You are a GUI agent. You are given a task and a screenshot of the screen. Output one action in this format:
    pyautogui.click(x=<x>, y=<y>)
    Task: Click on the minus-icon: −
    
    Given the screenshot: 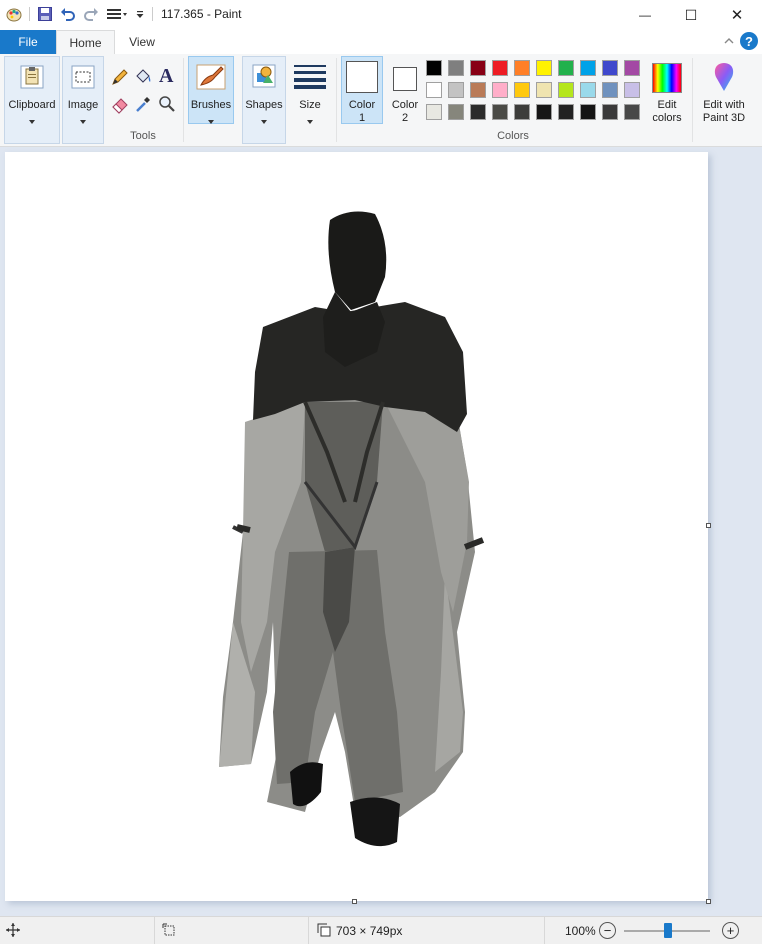 What is the action you would take?
    pyautogui.click(x=607, y=930)
    